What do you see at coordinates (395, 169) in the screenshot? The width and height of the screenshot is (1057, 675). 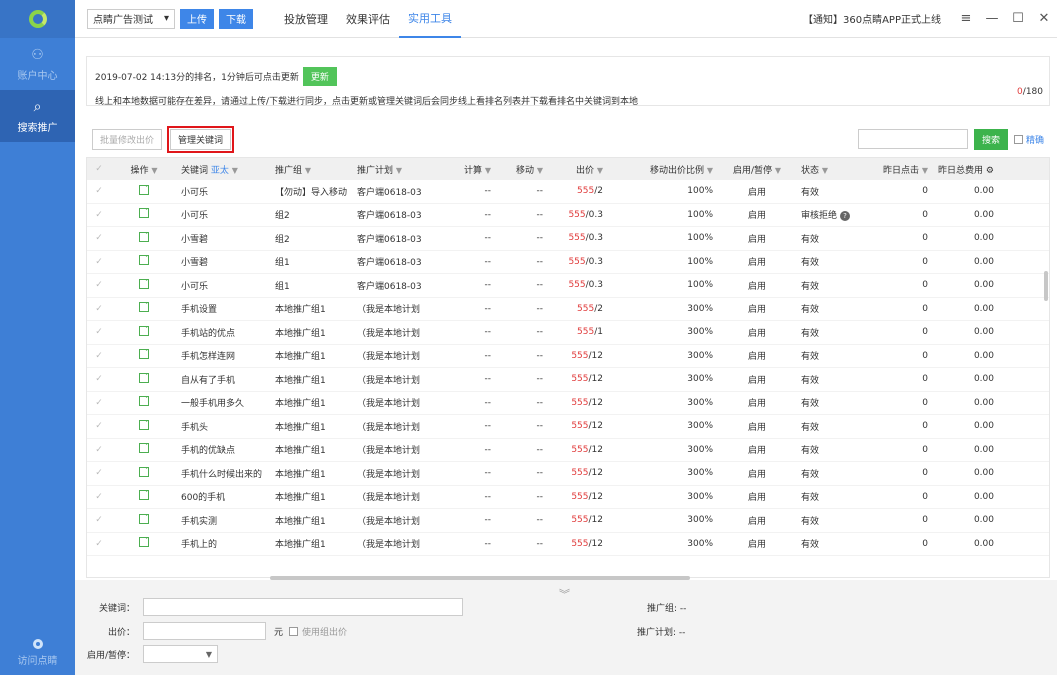 I see `header-plan: 推广计划 ▼` at bounding box center [395, 169].